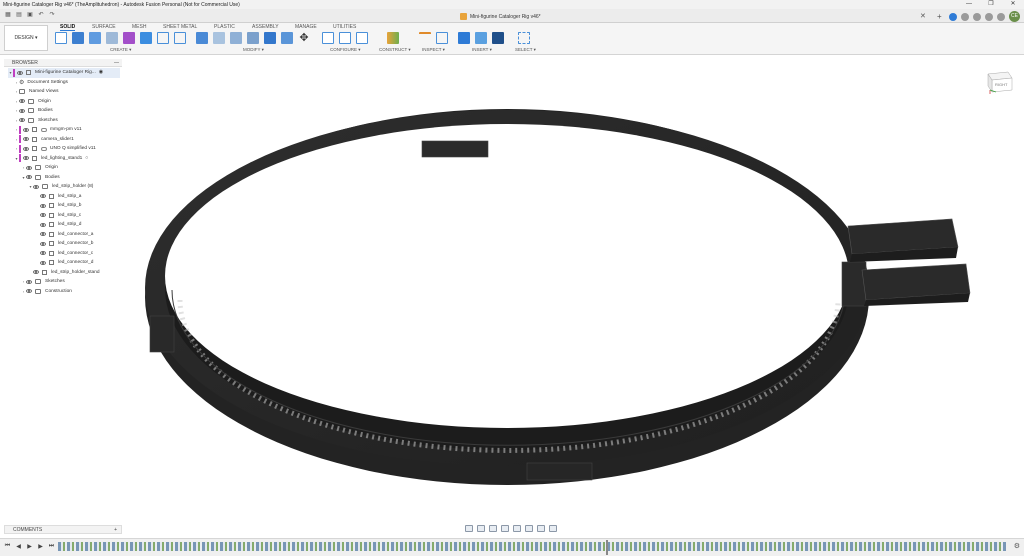  What do you see at coordinates (66, 273) in the screenshot?
I see `tree-item-body: led_strip_holder_stand` at bounding box center [66, 273].